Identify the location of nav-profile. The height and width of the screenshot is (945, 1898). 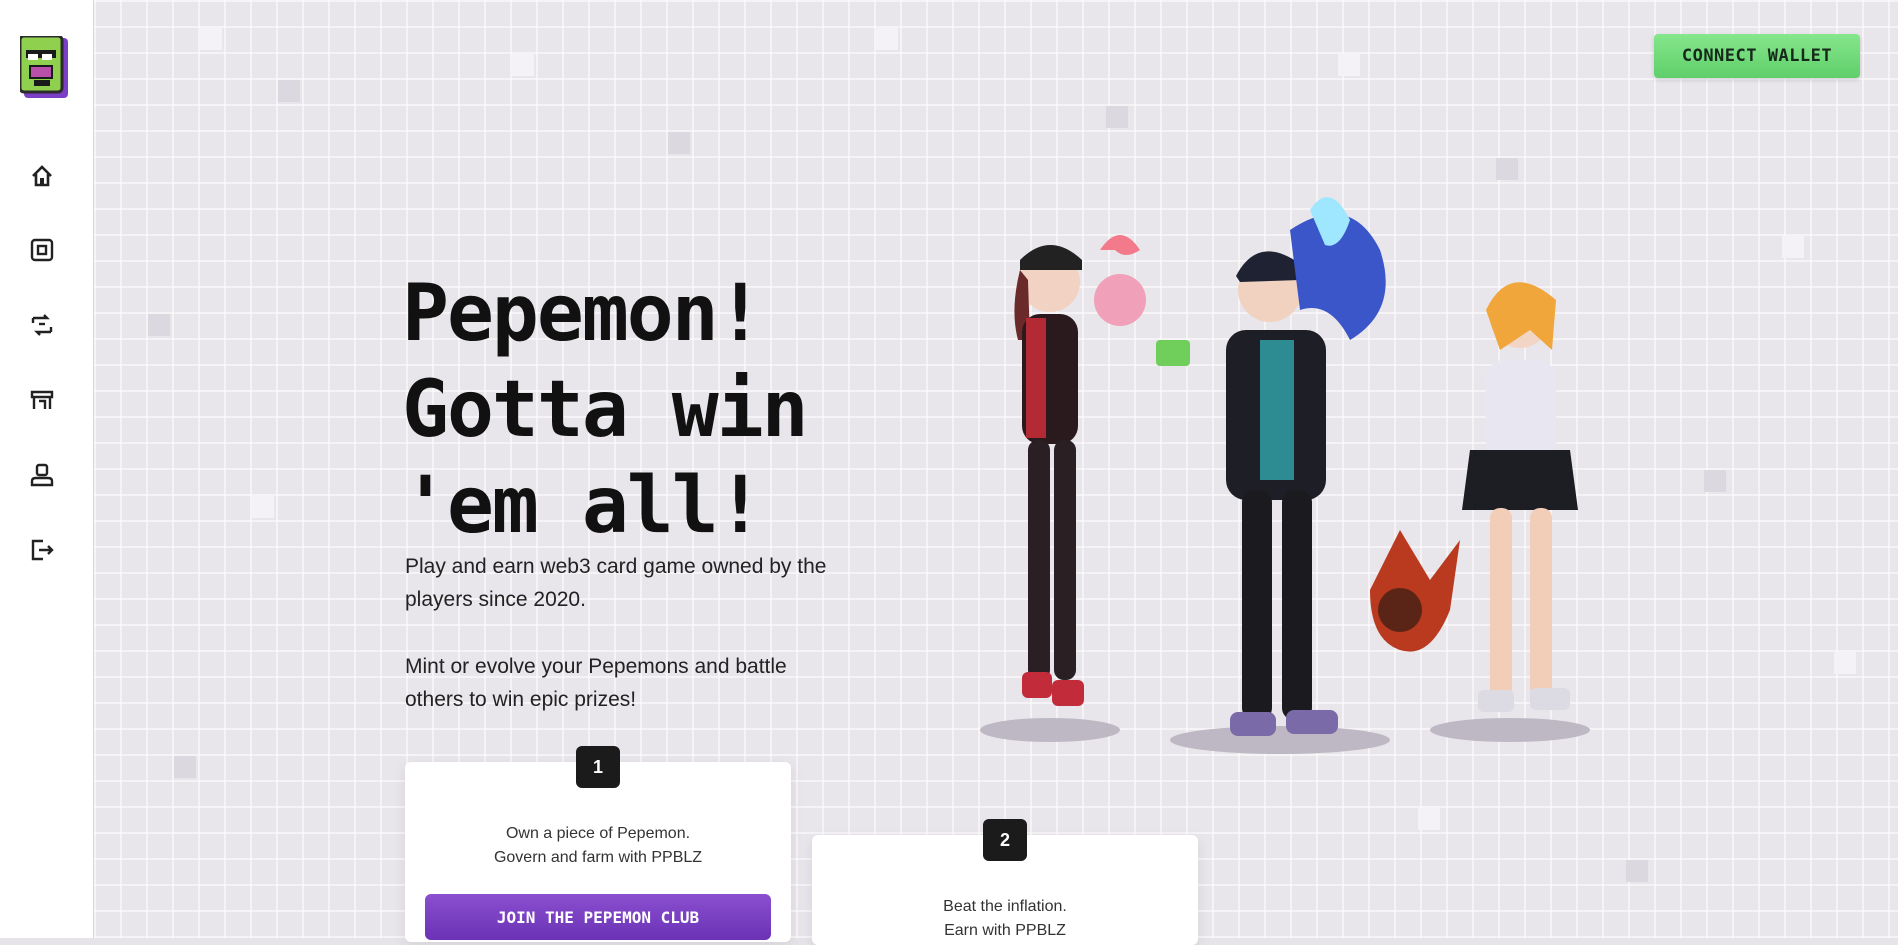
(42, 475).